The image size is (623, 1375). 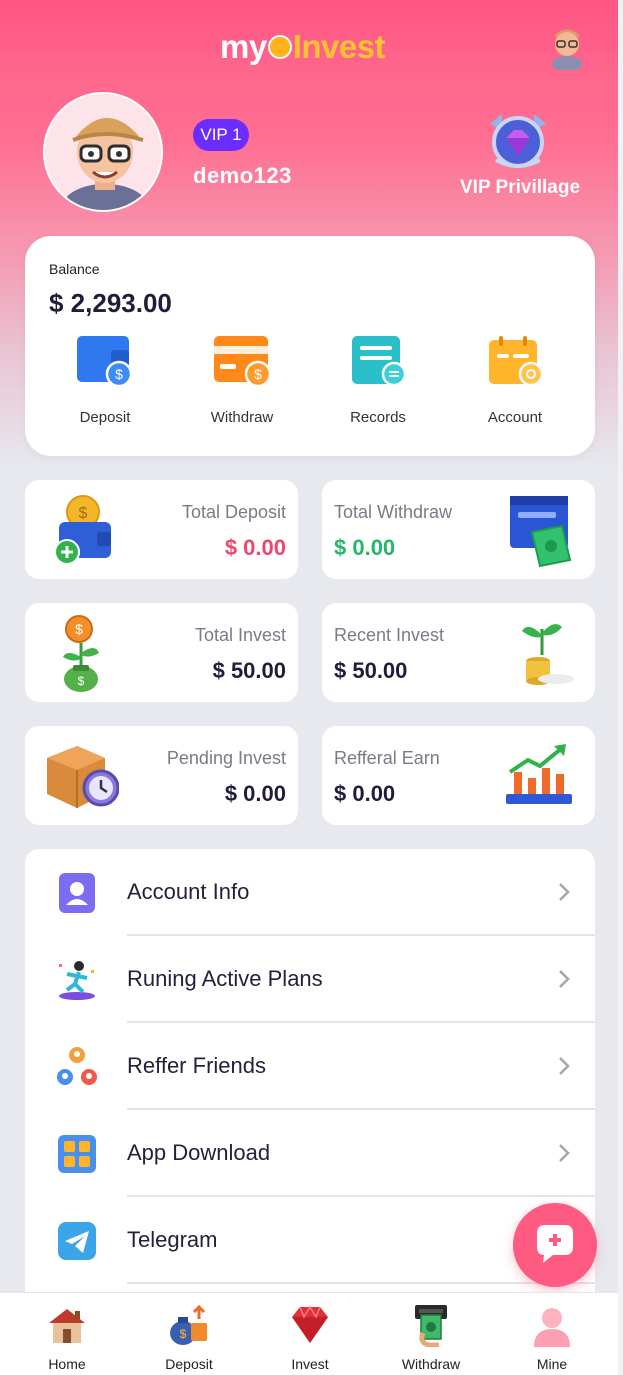 What do you see at coordinates (196, 1065) in the screenshot?
I see `menu-label-reffer-friends: Reffer Friends` at bounding box center [196, 1065].